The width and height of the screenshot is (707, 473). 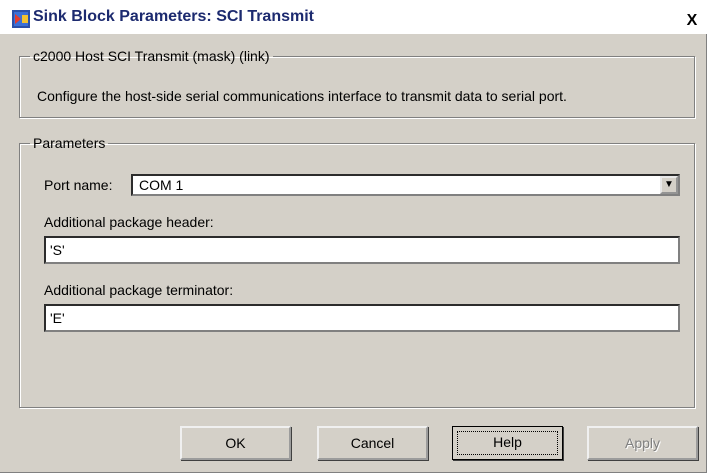 I want to click on package-terminator-input, so click(x=362, y=318).